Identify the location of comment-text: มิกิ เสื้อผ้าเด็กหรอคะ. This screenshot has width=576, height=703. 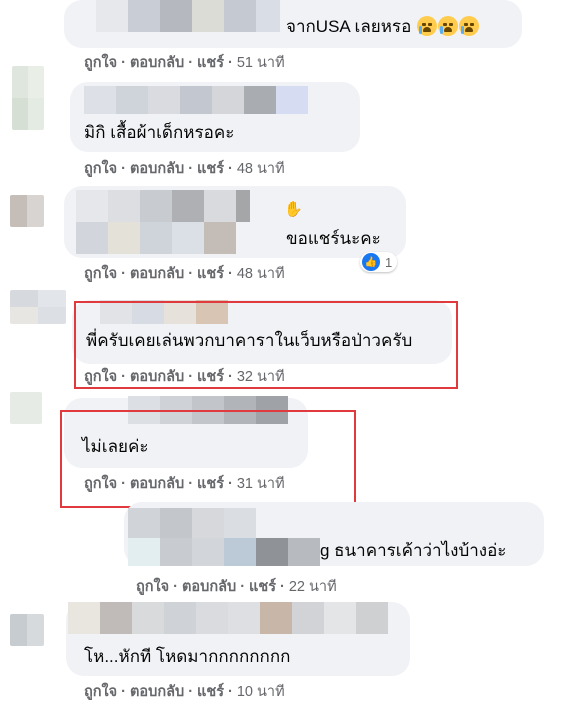
(159, 132).